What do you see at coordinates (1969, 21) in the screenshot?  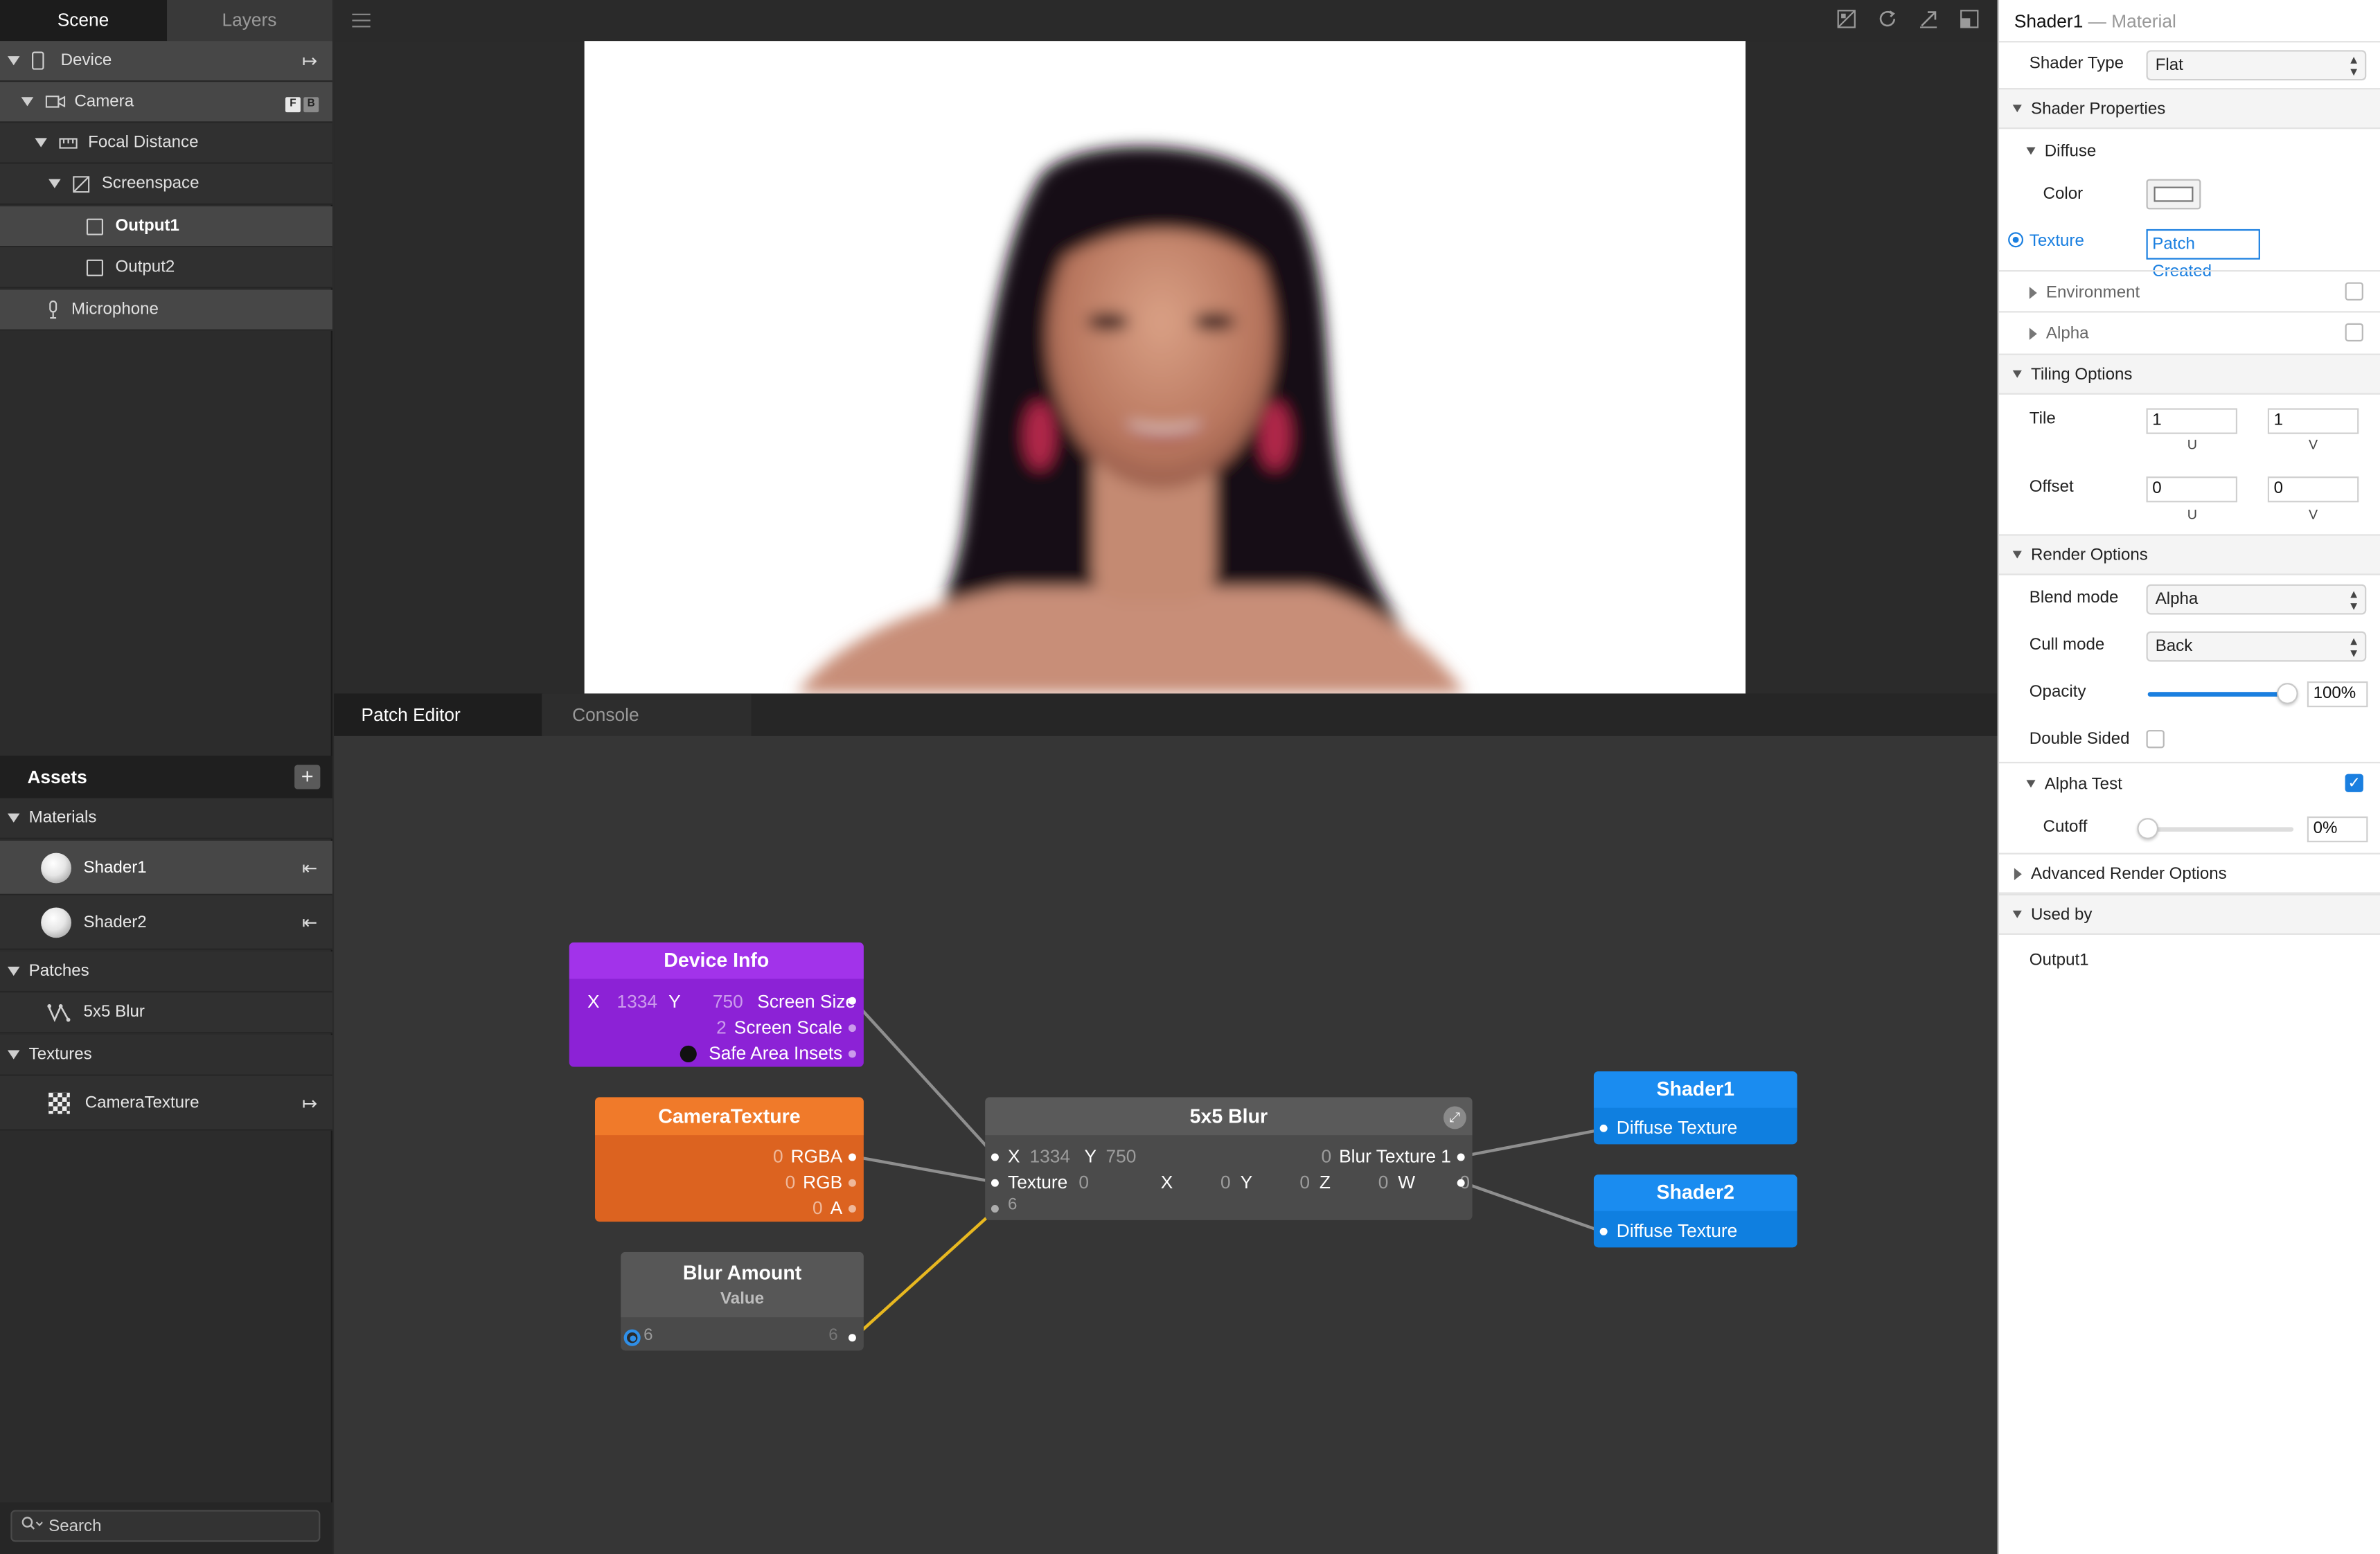 I see `layout-icon` at bounding box center [1969, 21].